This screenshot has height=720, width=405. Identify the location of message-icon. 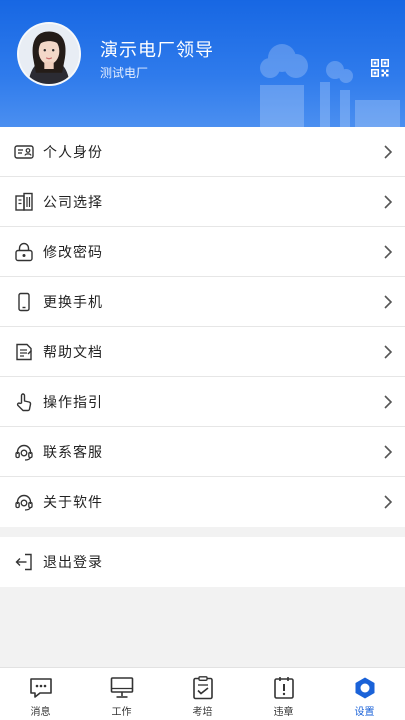
(41, 688).